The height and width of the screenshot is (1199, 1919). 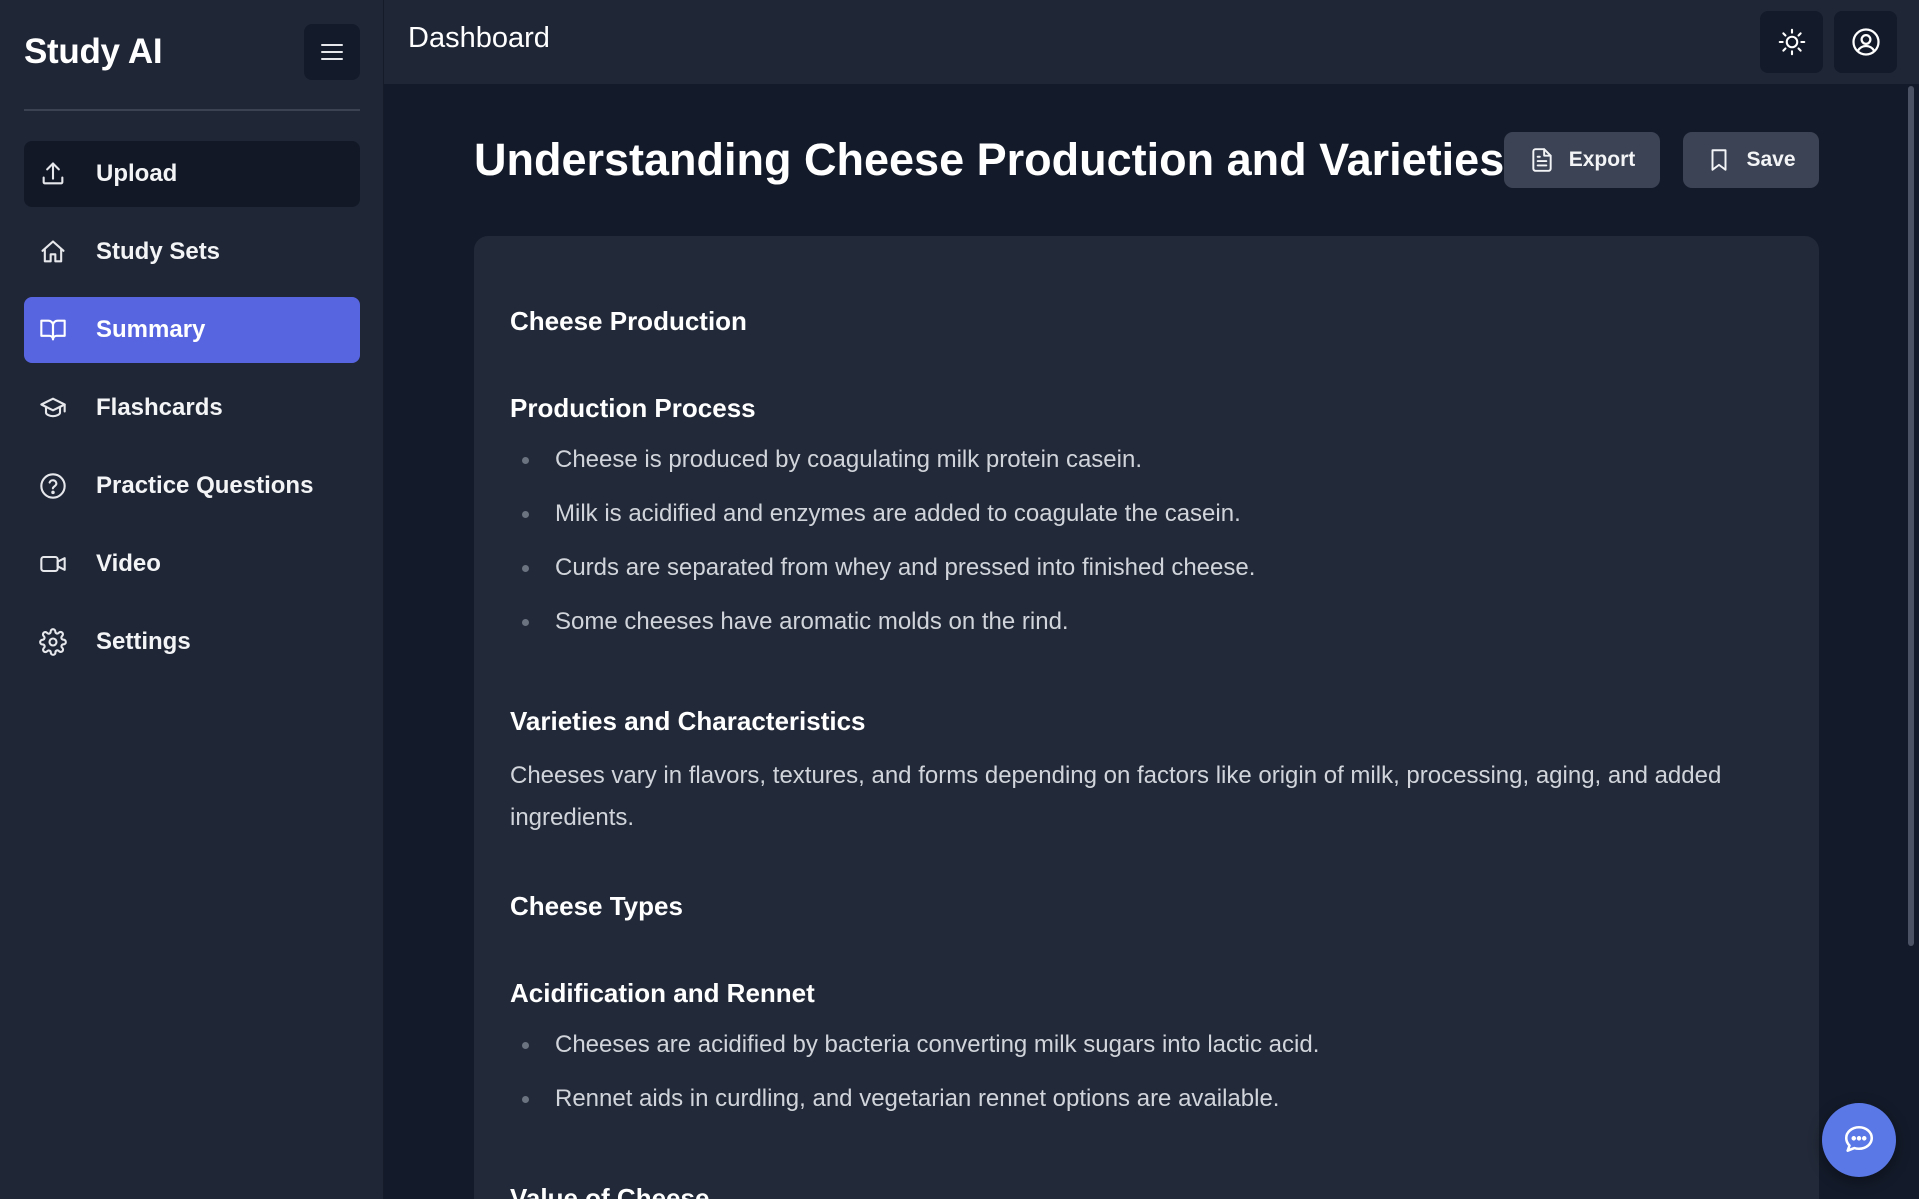 What do you see at coordinates (1719, 160) in the screenshot?
I see `bookmark-icon` at bounding box center [1719, 160].